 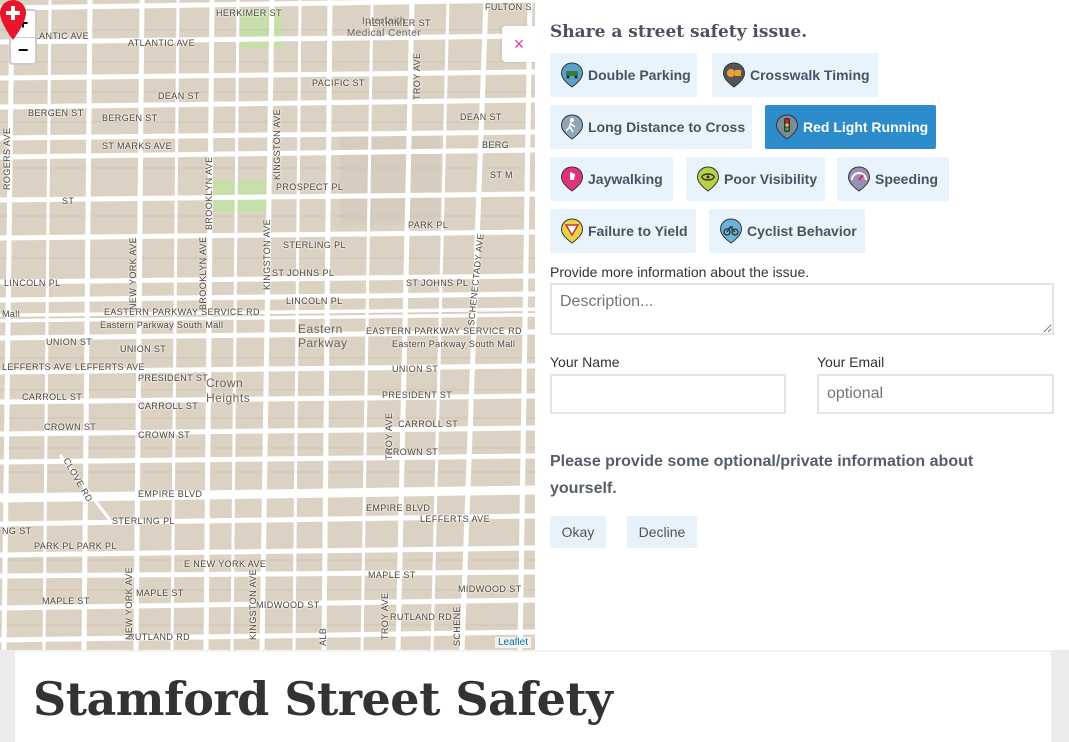 I want to click on street-label: ALB, so click(x=323, y=636).